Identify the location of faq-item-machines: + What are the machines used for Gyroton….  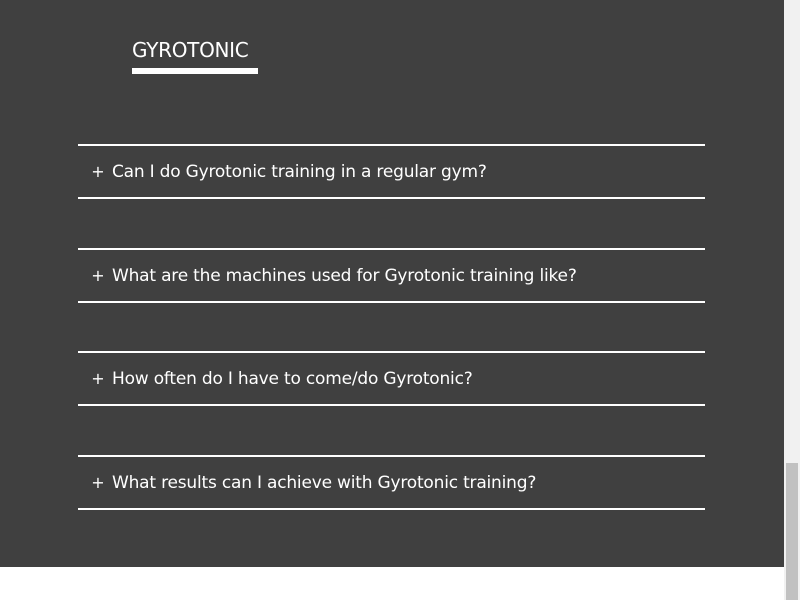
(391, 275).